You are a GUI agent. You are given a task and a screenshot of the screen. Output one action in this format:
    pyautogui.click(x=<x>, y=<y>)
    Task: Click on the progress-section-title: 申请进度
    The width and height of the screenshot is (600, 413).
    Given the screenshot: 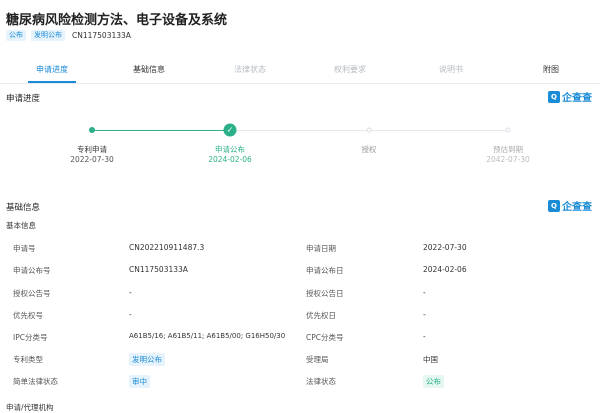 What is the action you would take?
    pyautogui.click(x=23, y=99)
    